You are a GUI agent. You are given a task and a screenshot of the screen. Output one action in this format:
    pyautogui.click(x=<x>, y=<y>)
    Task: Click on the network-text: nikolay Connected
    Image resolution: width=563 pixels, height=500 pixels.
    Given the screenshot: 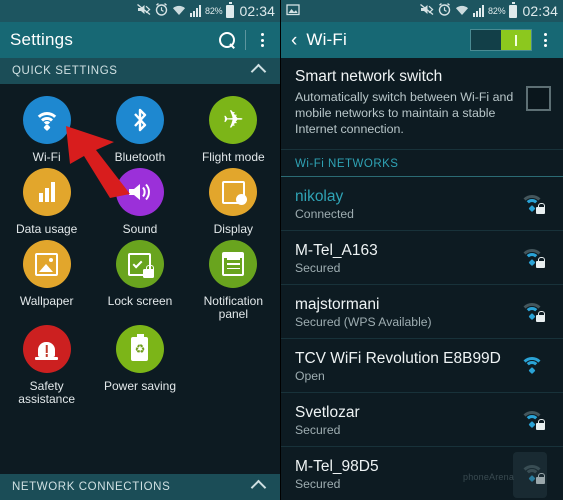 What is the action you would take?
    pyautogui.click(x=408, y=204)
    